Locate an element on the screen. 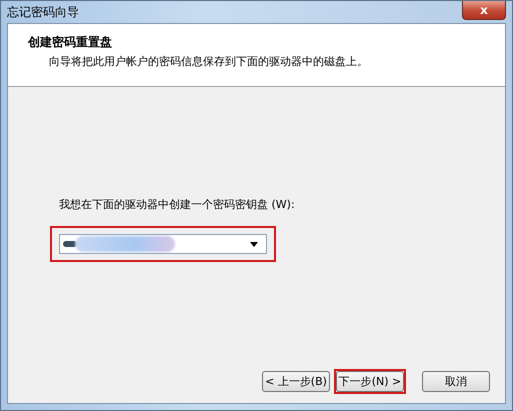 The image size is (513, 411). wizard-button: 下一步(N) > is located at coordinates (370, 381).